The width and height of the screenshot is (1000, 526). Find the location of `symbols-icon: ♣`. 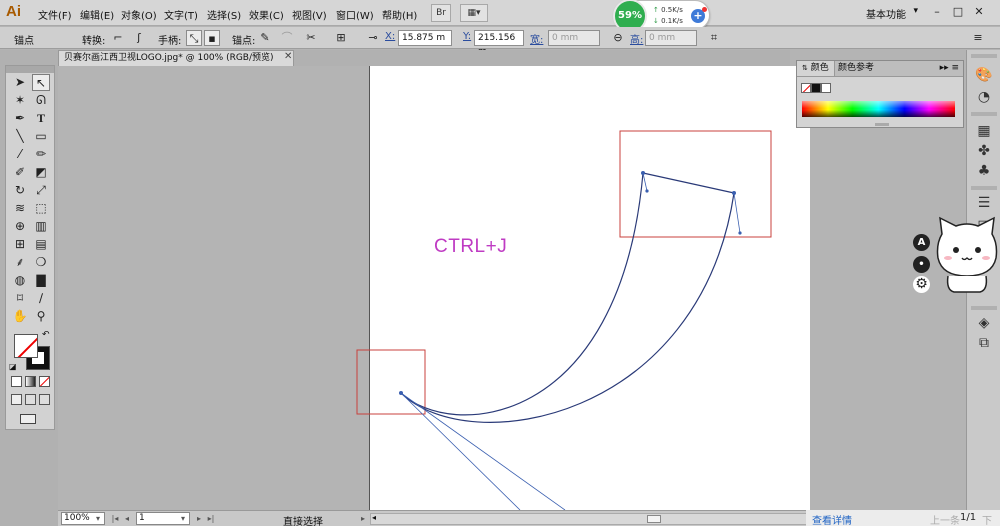

symbols-icon: ♣ is located at coordinates (984, 171).